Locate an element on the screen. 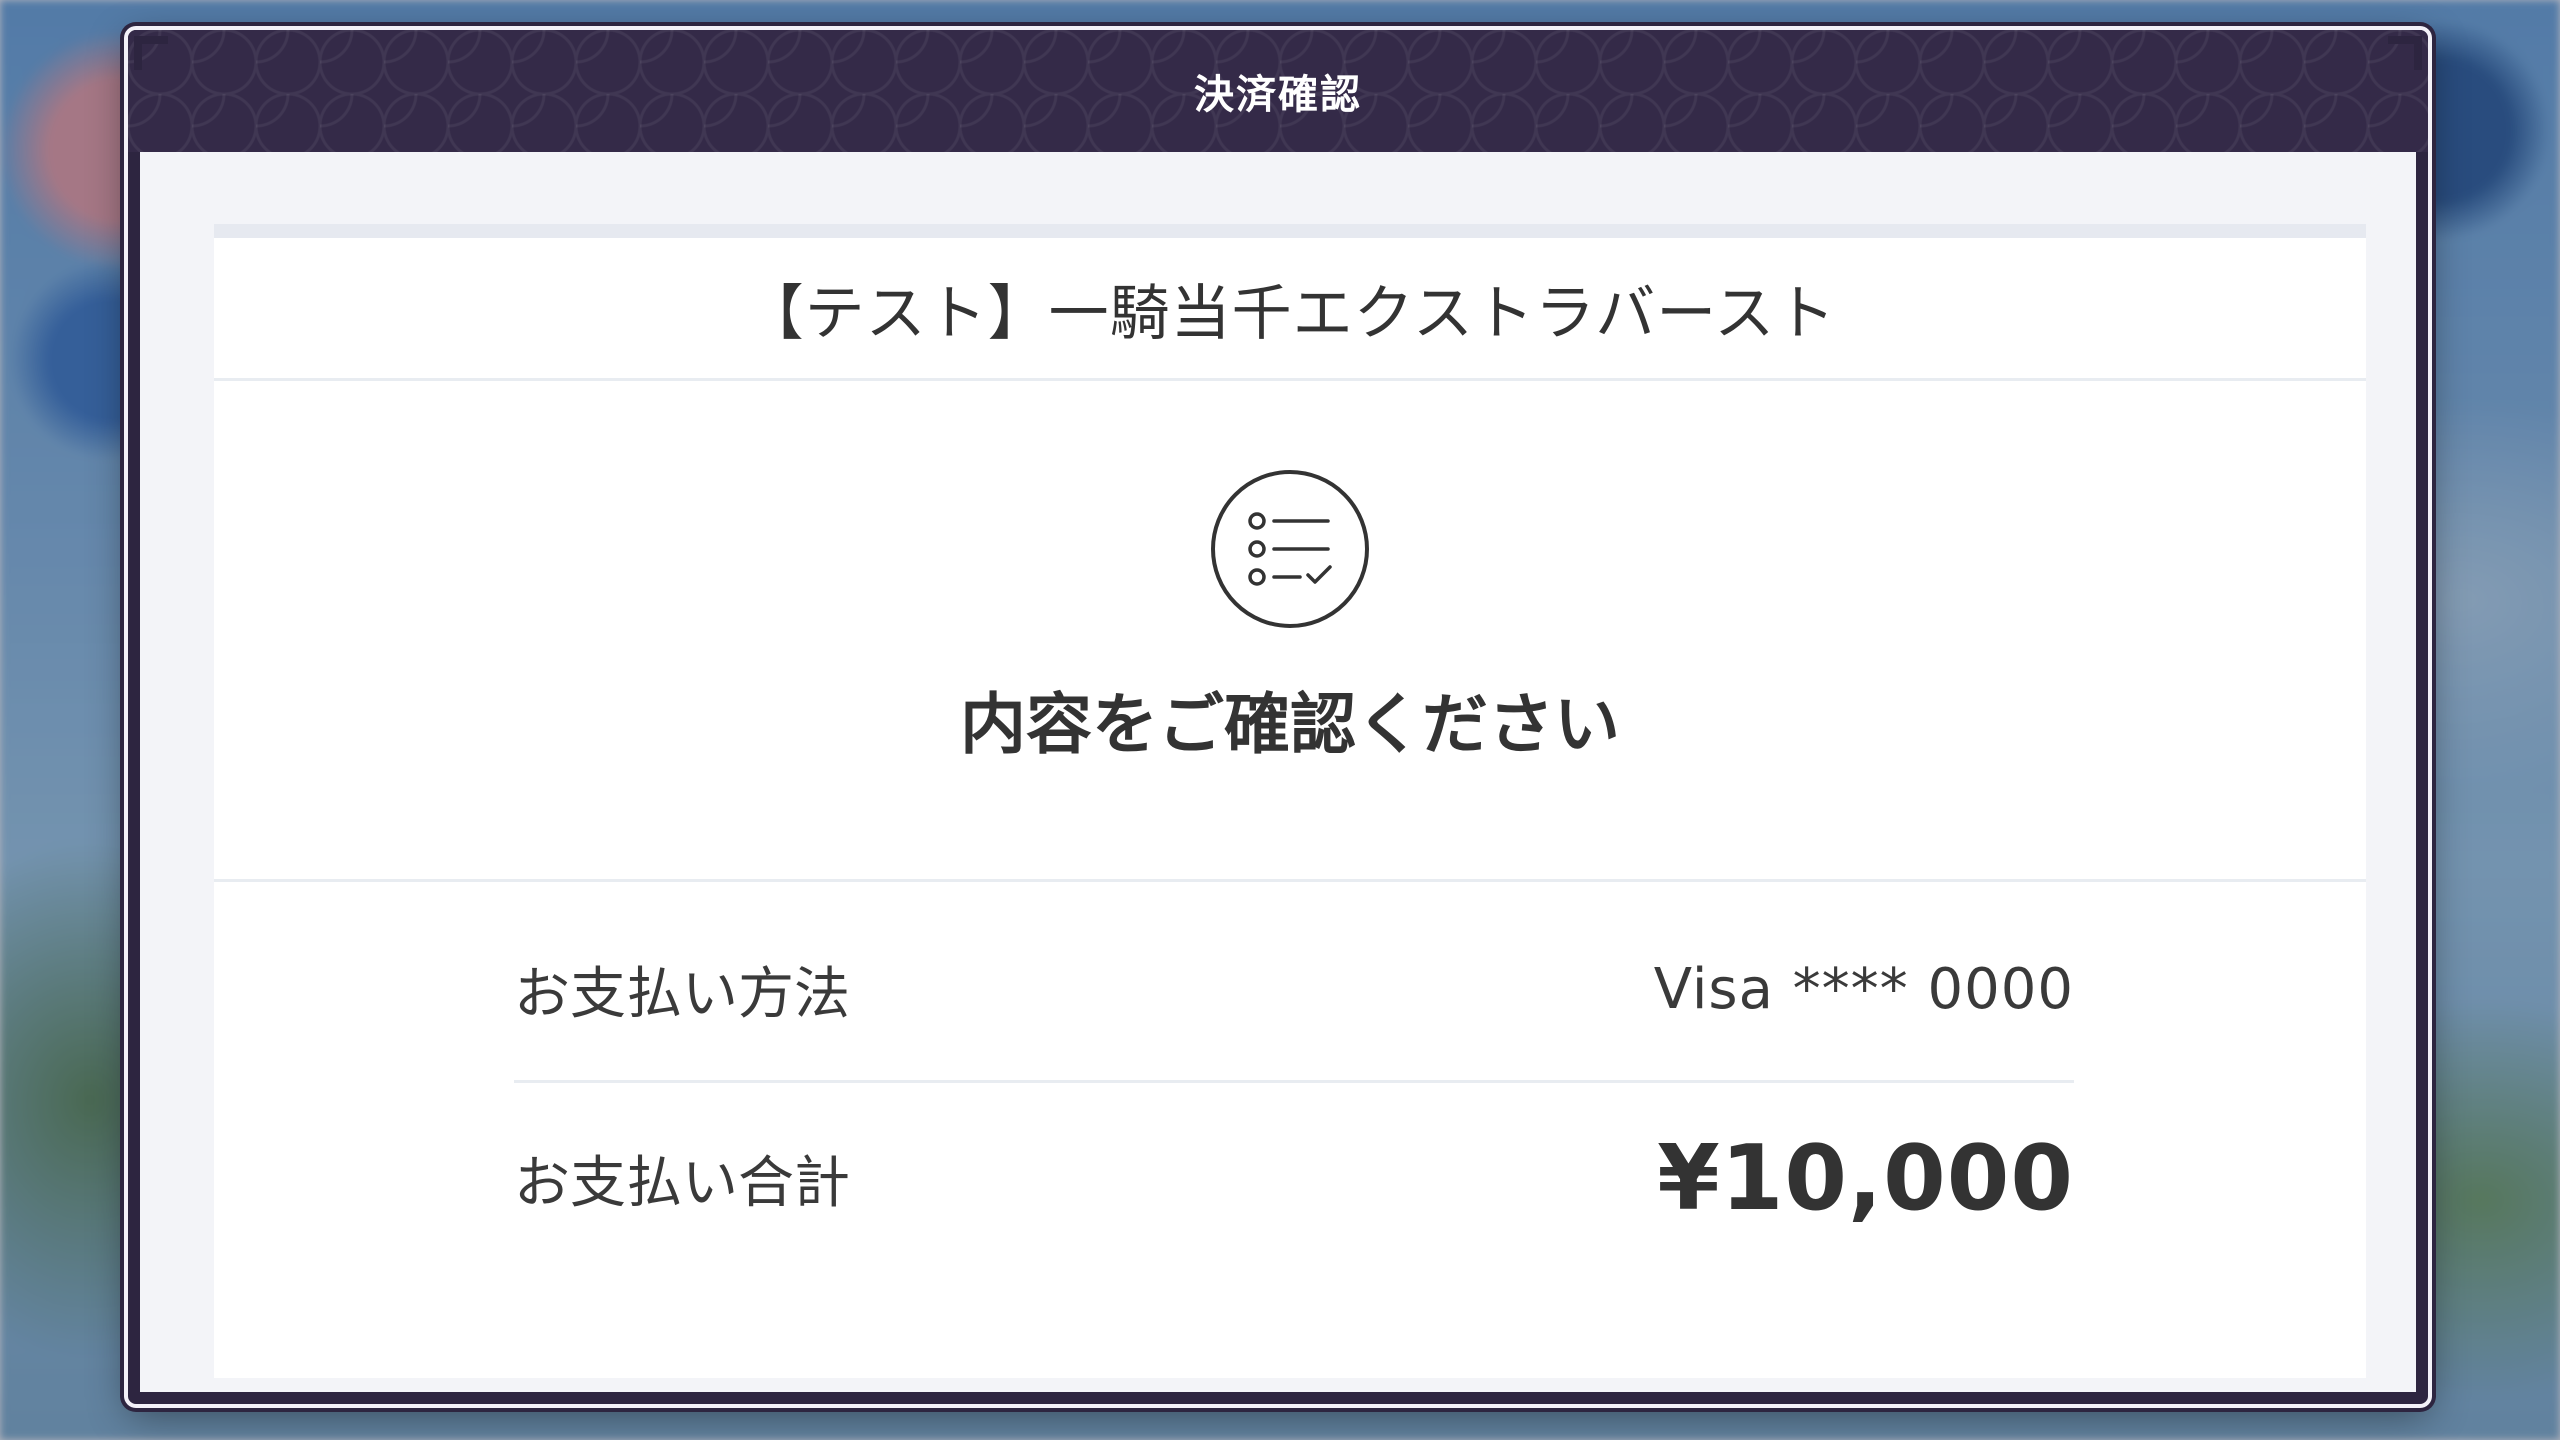 The image size is (2560, 1440). payment-total-label: お支払い合計 is located at coordinates (682, 1183).